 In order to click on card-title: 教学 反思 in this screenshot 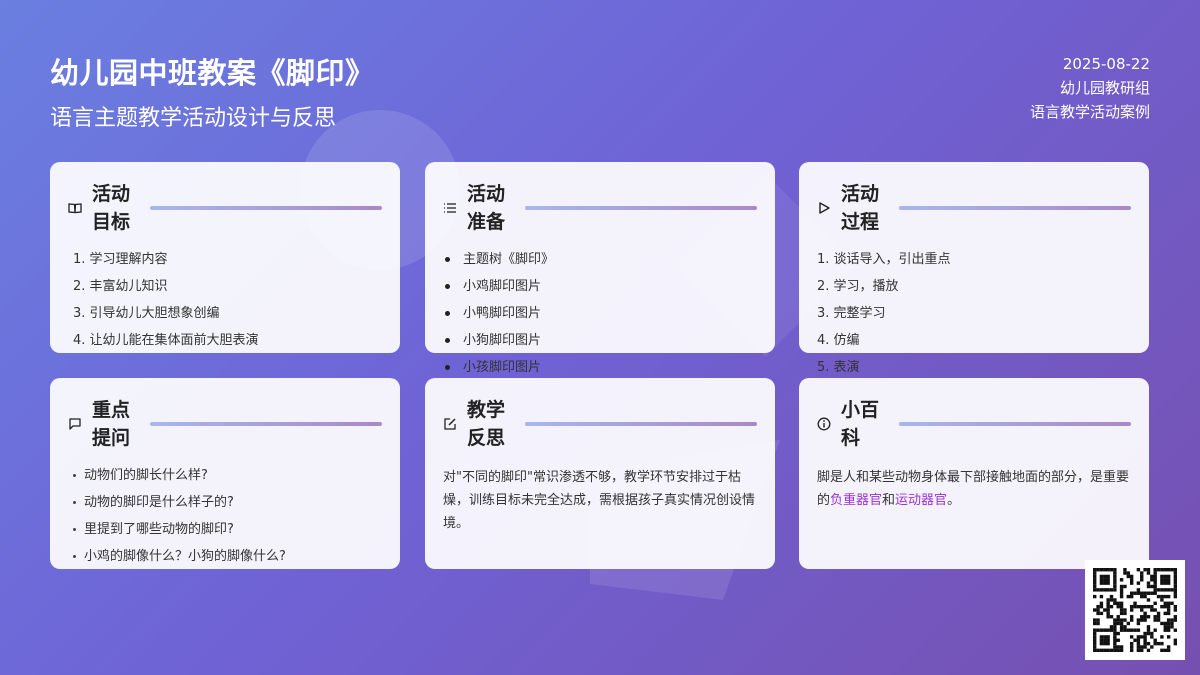, I will do `click(486, 424)`.